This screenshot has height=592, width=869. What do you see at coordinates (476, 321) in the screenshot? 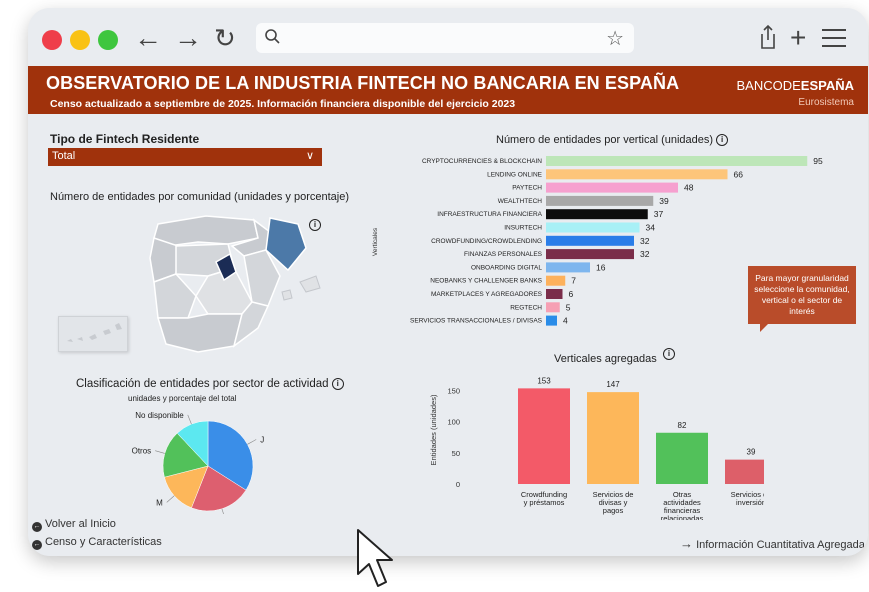
I see `hbar-category-label: SERVICIOS TRANSACCIONALES / DIVISAS` at bounding box center [476, 321].